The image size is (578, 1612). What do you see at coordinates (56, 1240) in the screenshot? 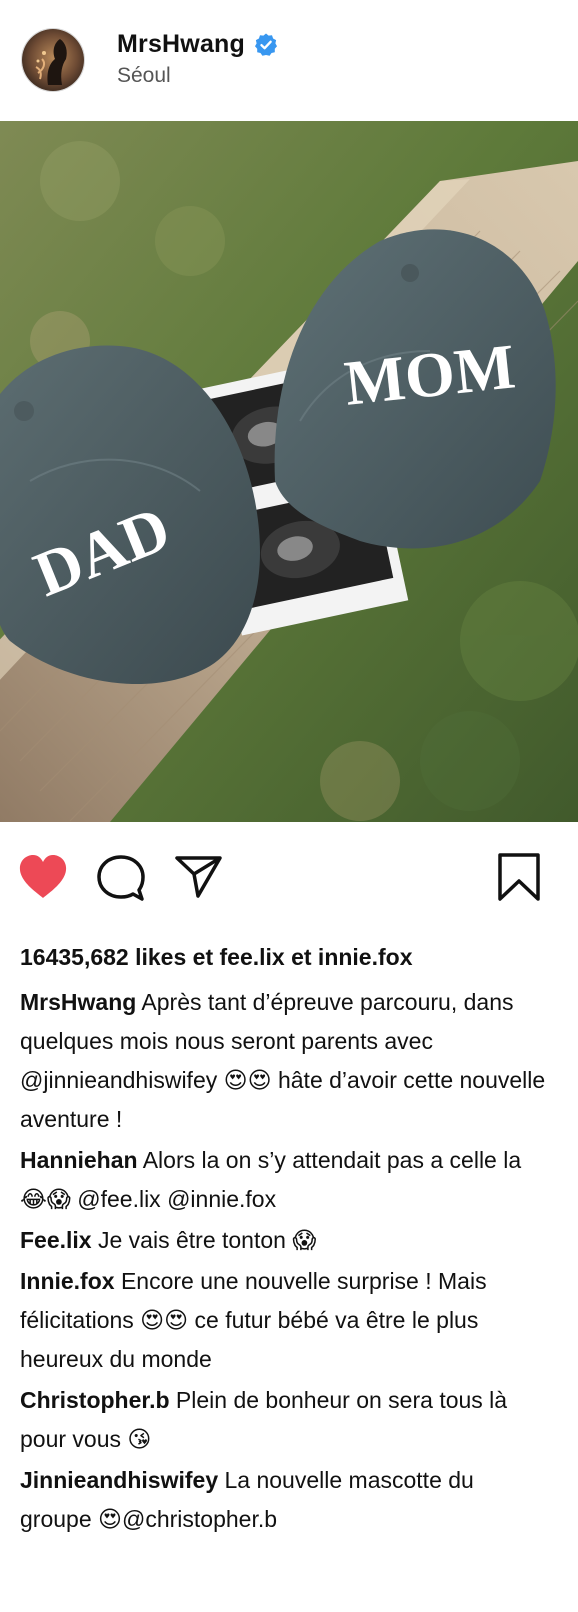
I see `comment-author: Fee.lix` at bounding box center [56, 1240].